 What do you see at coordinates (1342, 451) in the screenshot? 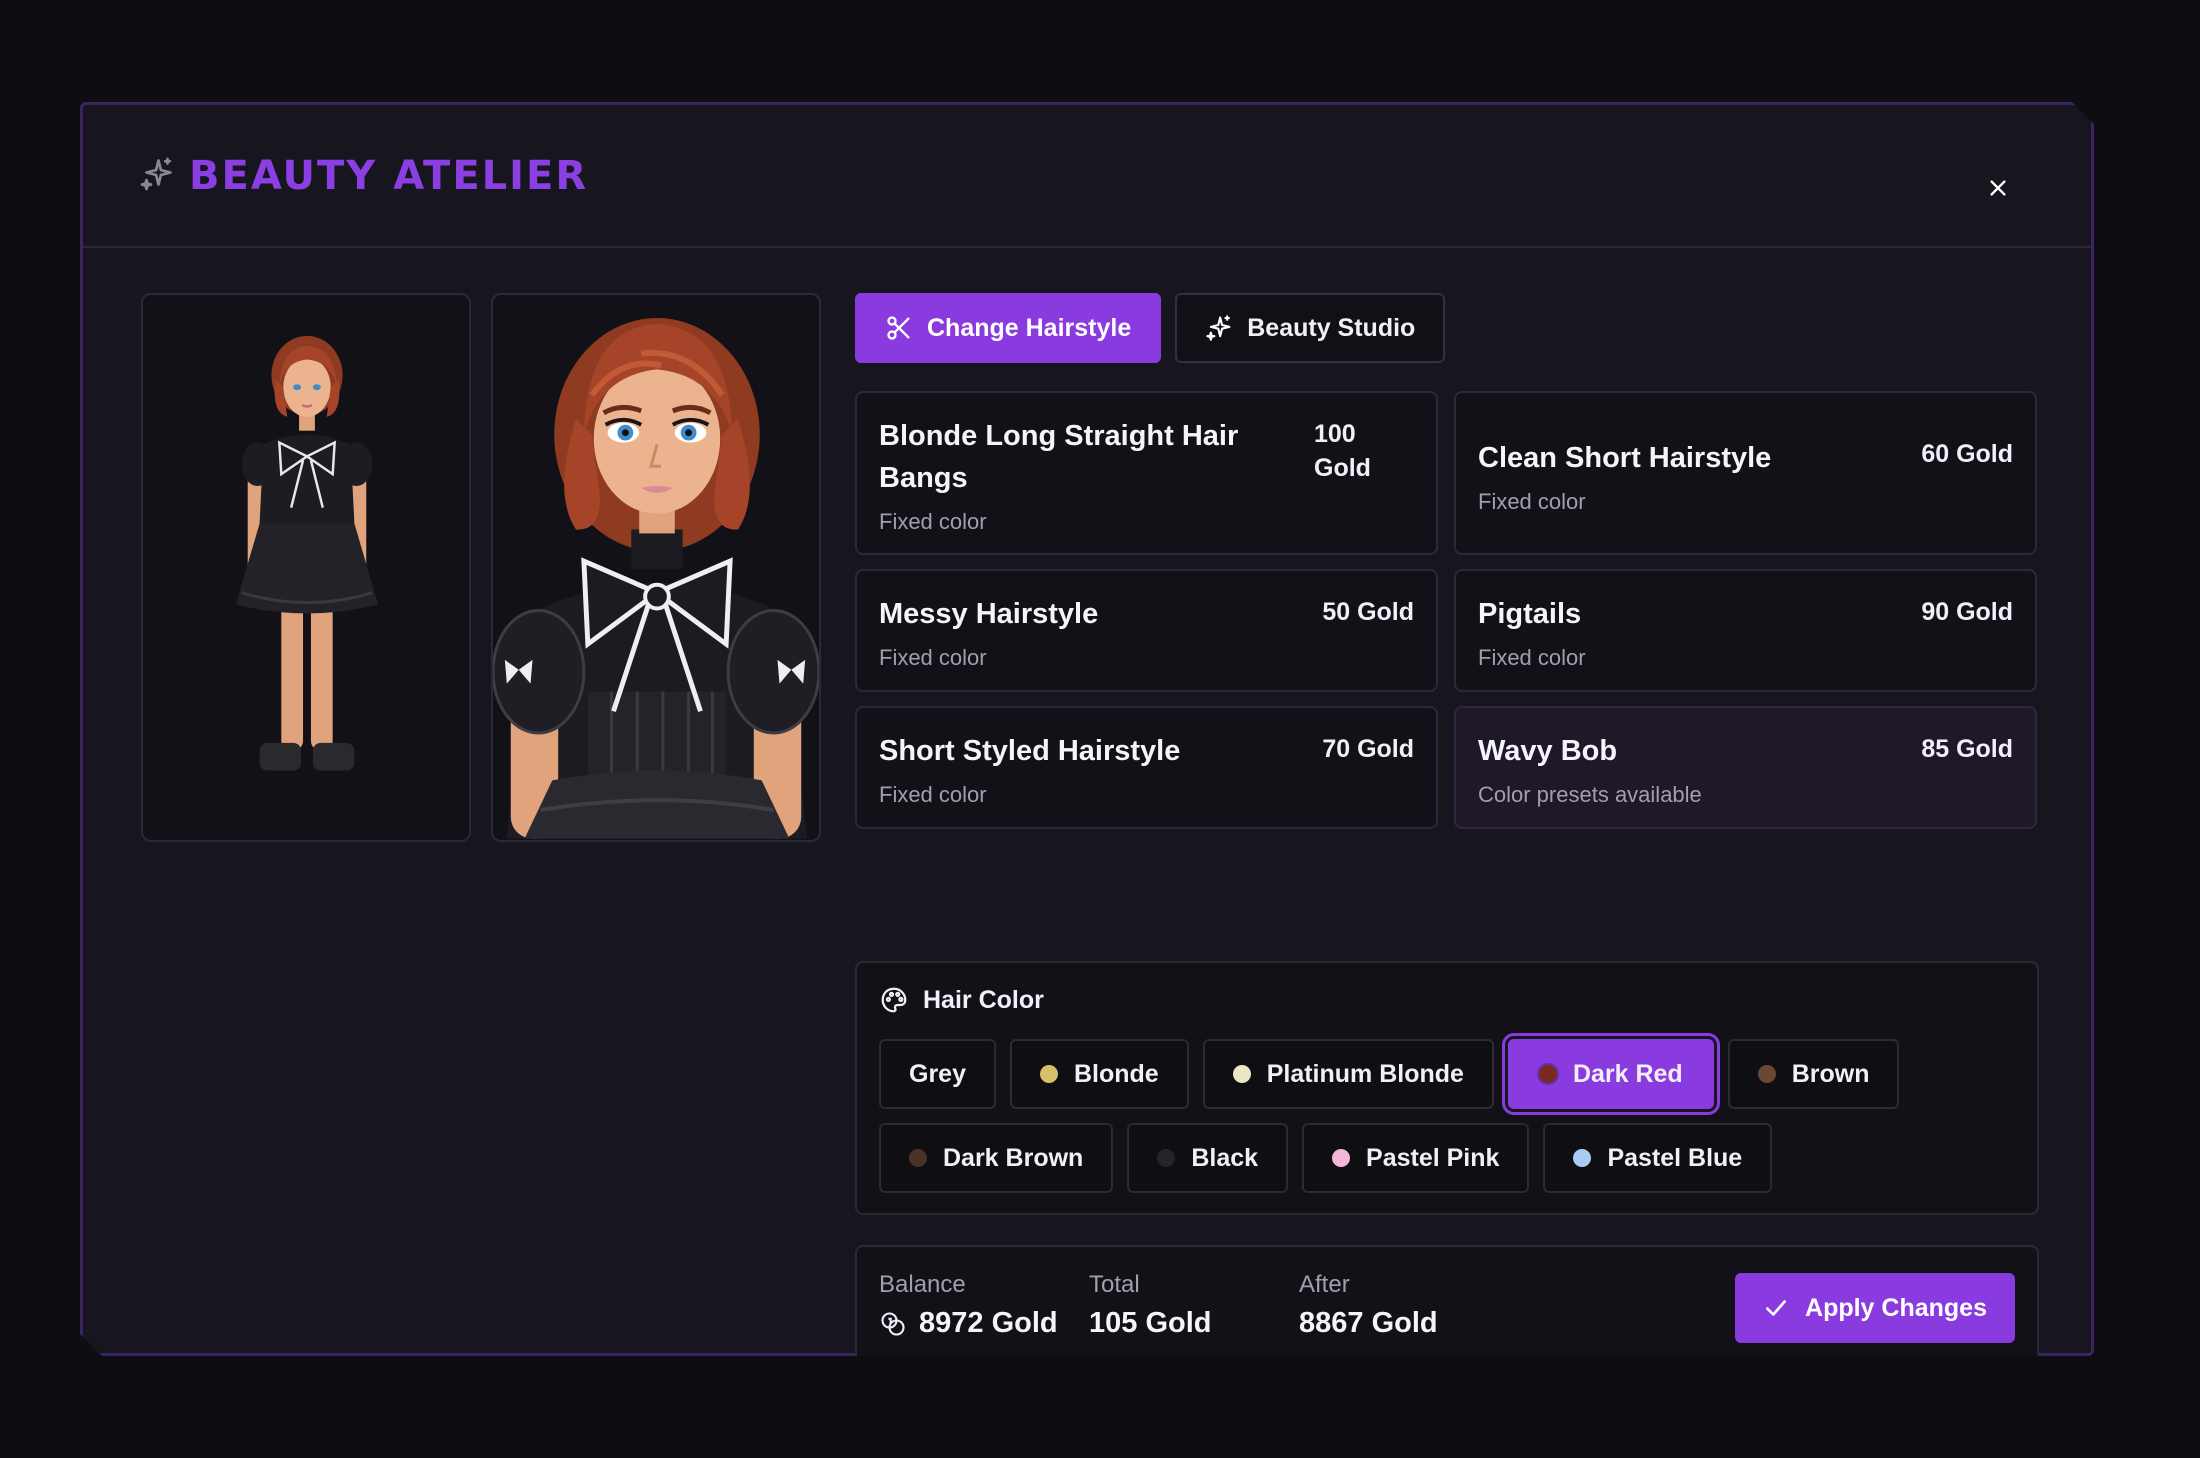
I see `hairstyle-price: 100 Gold` at bounding box center [1342, 451].